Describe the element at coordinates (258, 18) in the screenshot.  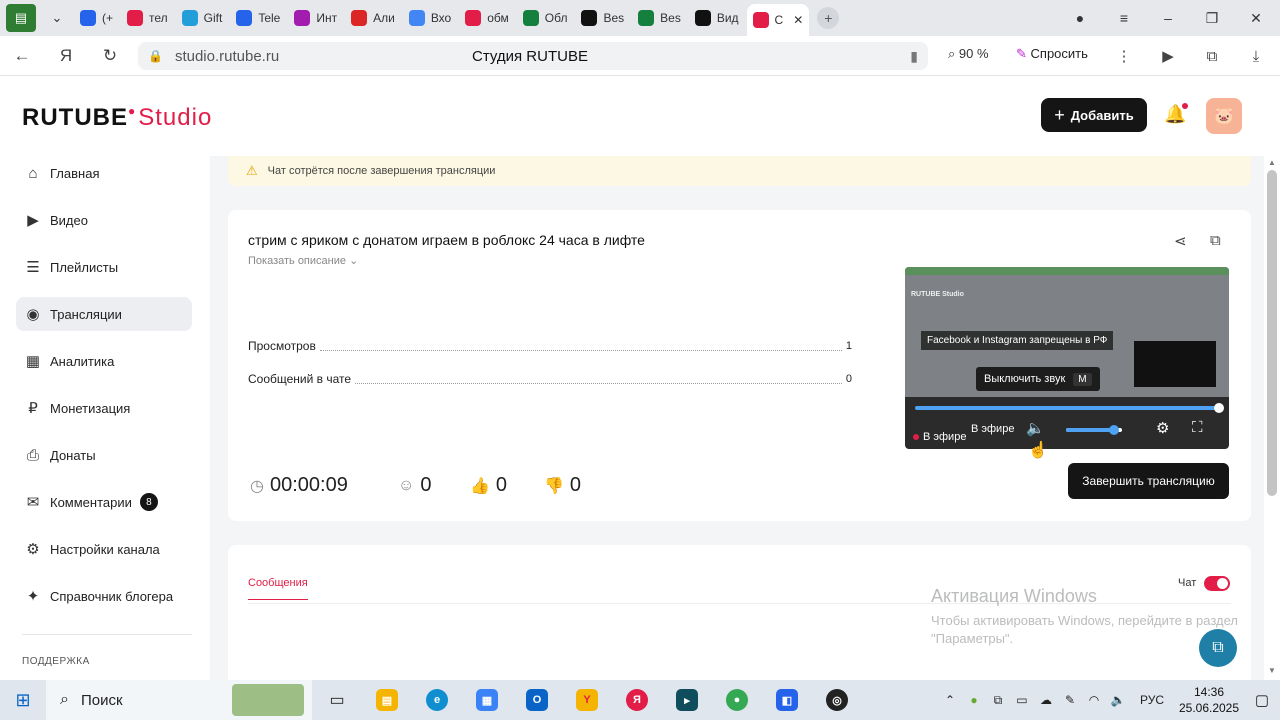
I see `browser-tab: Tele` at that location.